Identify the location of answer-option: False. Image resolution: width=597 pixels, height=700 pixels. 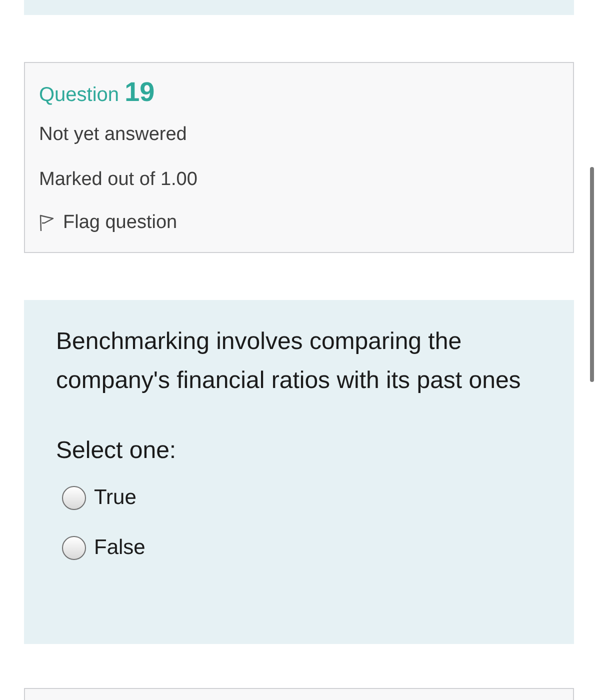
(104, 548).